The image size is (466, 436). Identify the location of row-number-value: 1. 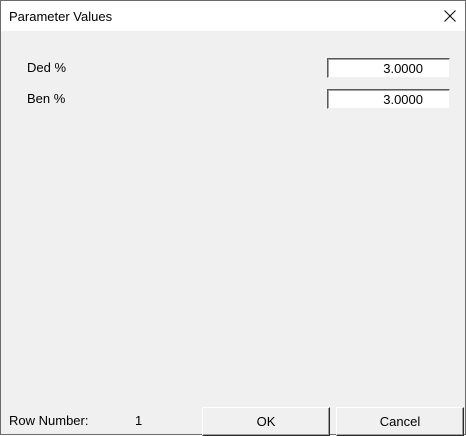
(139, 420).